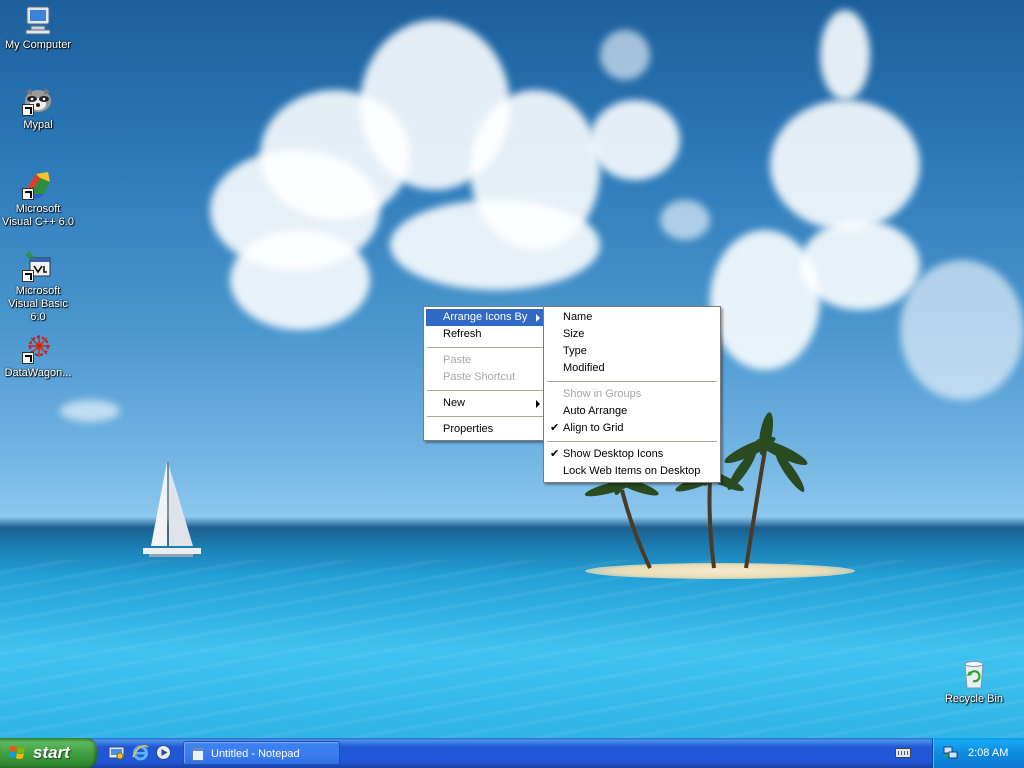 Image resolution: width=1024 pixels, height=768 pixels. I want to click on datawagon-icon, so click(38, 348).